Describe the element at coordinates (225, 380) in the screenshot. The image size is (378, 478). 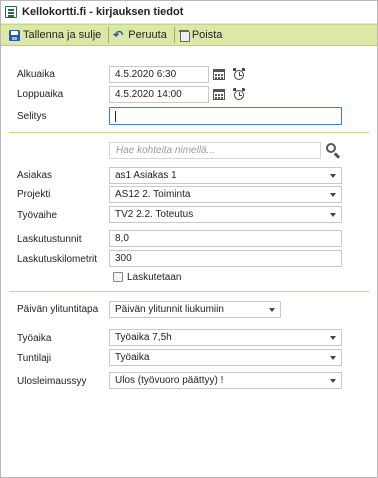
I see `clock-out-reason-select: Ulos (työvuoro päättyy) !` at that location.